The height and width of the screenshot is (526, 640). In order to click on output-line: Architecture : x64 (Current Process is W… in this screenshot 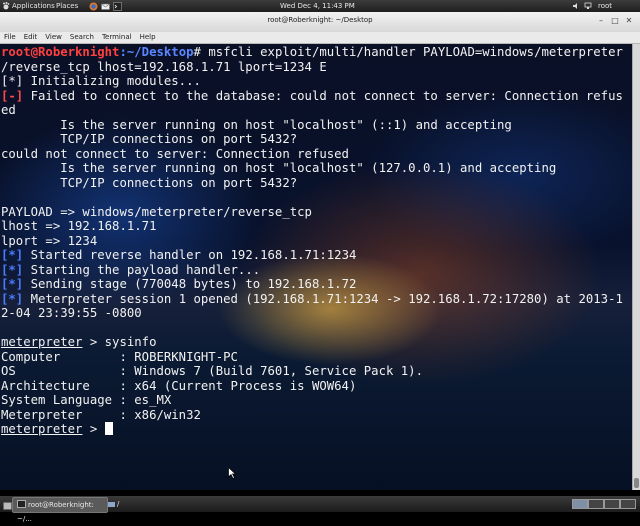, I will do `click(179, 385)`.